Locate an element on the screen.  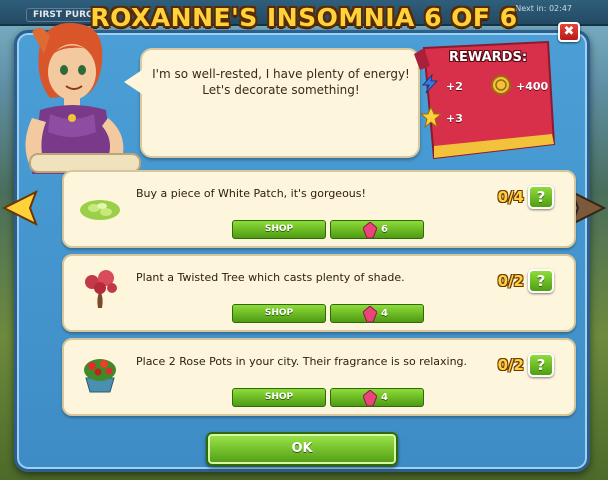
crystal-cost: 6 is located at coordinates (384, 229).